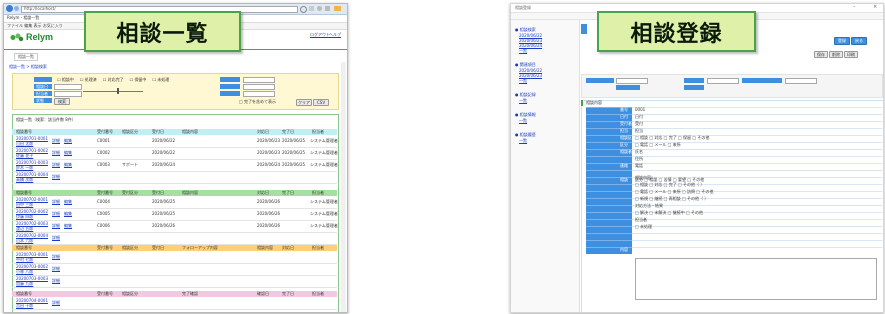 This screenshot has height=314, width=885. What do you see at coordinates (68, 94) in the screenshot?
I see `date-to-input` at bounding box center [68, 94].